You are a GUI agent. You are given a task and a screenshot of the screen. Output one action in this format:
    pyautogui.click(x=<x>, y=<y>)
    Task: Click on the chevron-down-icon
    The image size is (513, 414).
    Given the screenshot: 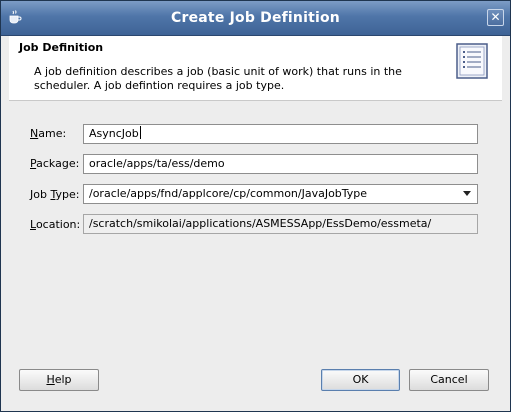 What is the action you would take?
    pyautogui.click(x=467, y=193)
    